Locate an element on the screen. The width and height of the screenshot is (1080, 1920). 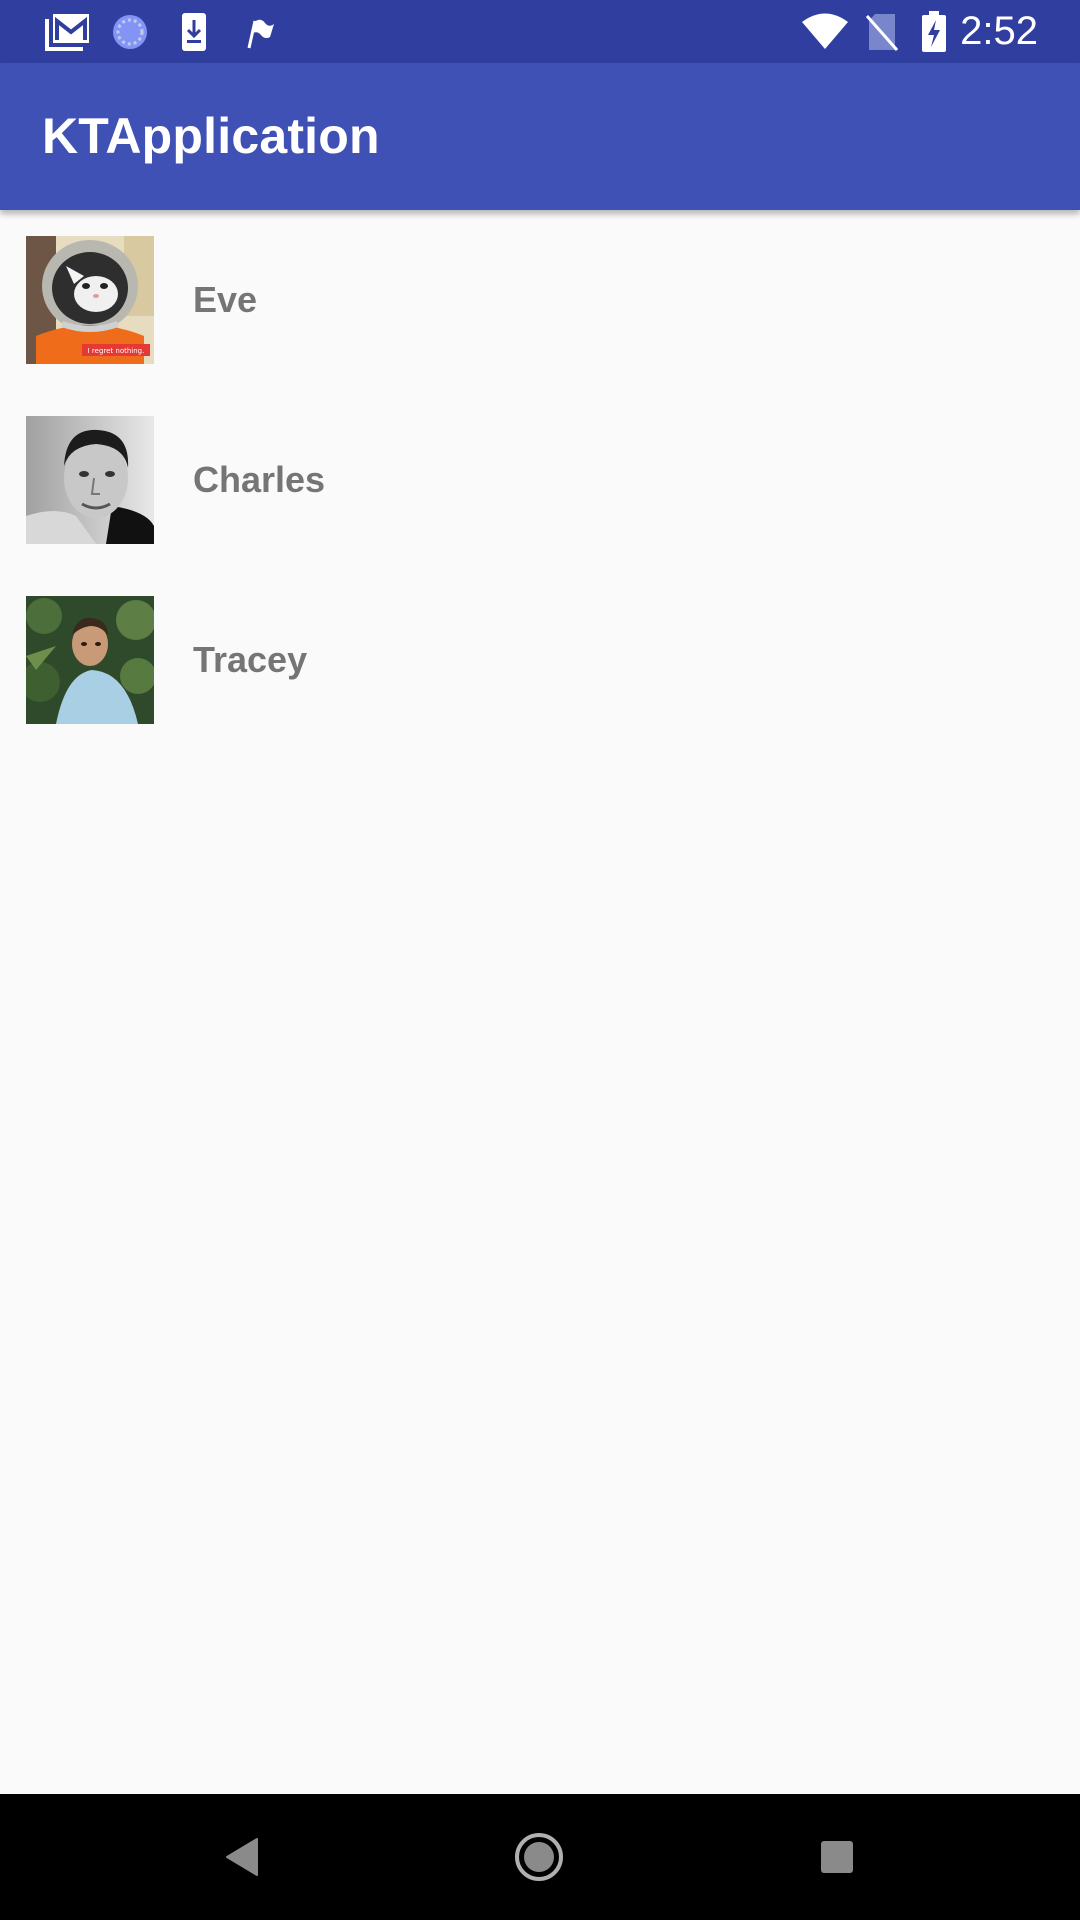
list-item: I regret nothing. Eve is located at coordinates (540, 300).